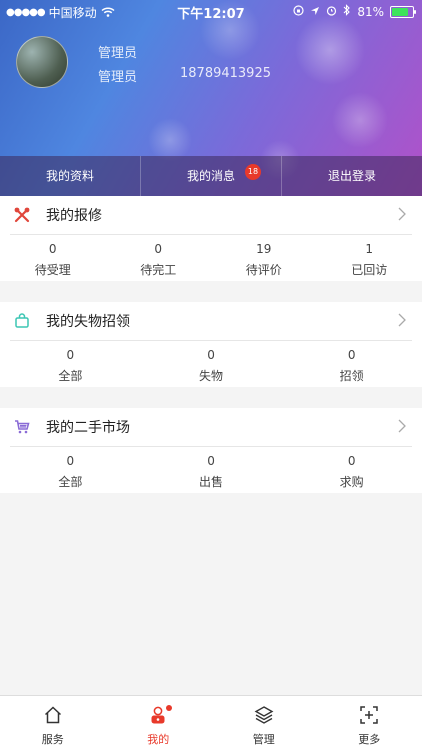  I want to click on battery-icon, so click(403, 11).